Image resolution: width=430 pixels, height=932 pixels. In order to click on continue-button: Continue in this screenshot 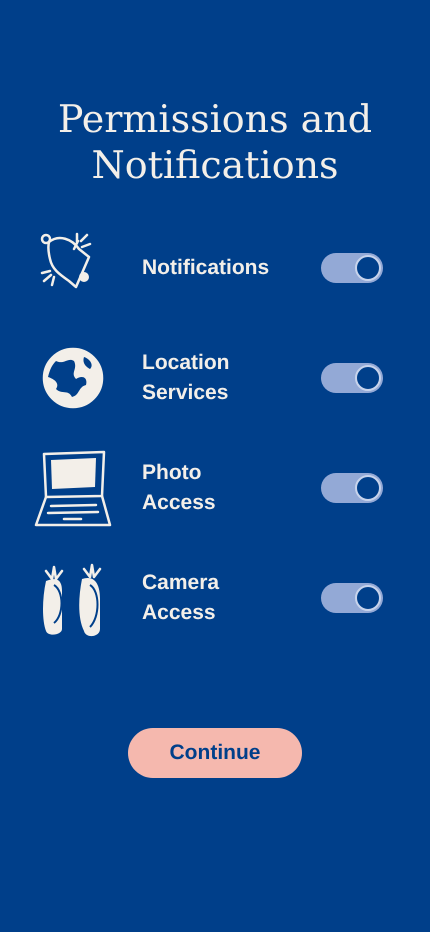, I will do `click(215, 753)`.